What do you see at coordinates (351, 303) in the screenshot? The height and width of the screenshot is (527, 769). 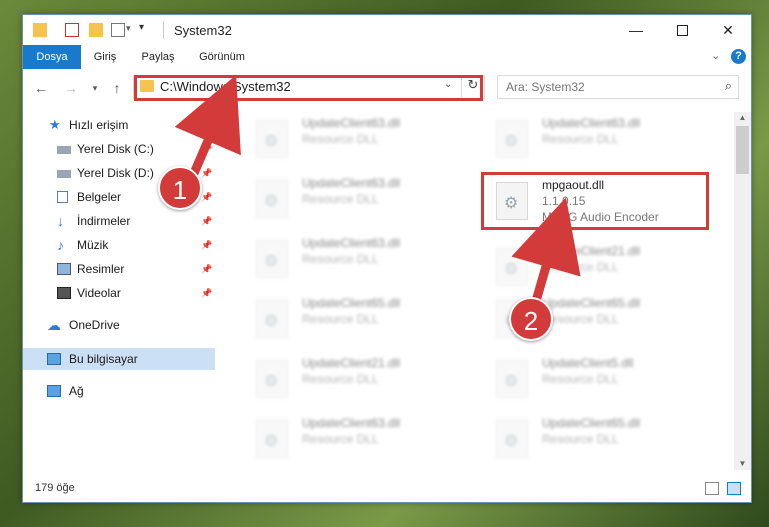 I see `file-name: UpdateClient65.dll` at bounding box center [351, 303].